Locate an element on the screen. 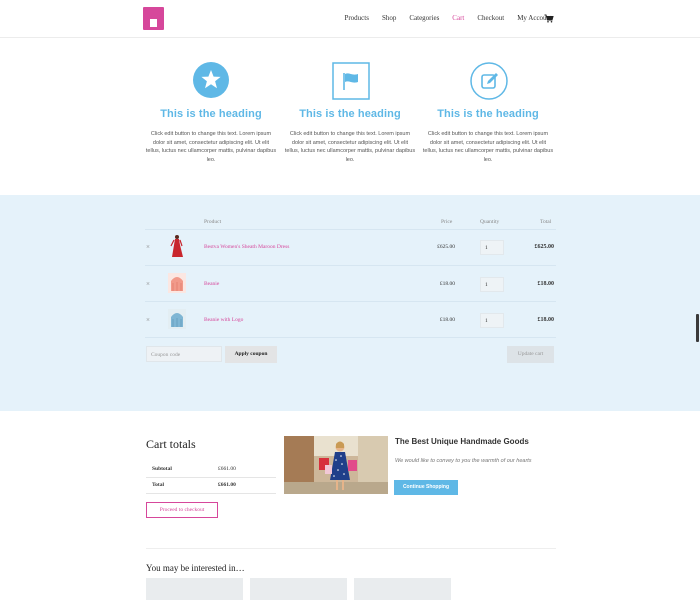 Image resolution: width=700 pixels, height=600 pixels. subtotal-row: Subtotal £661.00 is located at coordinates (211, 469).